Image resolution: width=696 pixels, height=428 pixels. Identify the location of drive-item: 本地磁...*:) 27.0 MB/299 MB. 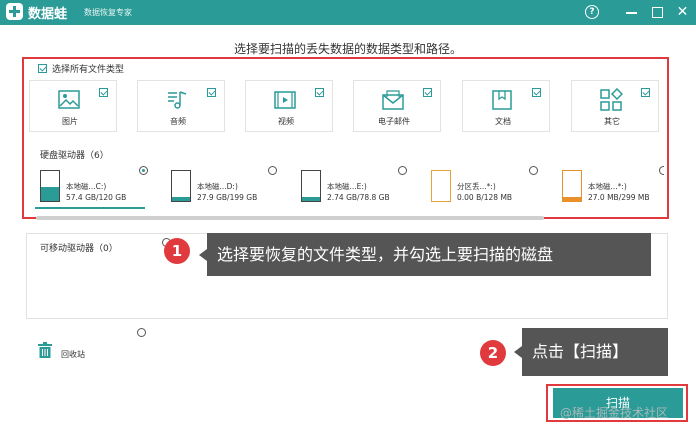
(612, 187).